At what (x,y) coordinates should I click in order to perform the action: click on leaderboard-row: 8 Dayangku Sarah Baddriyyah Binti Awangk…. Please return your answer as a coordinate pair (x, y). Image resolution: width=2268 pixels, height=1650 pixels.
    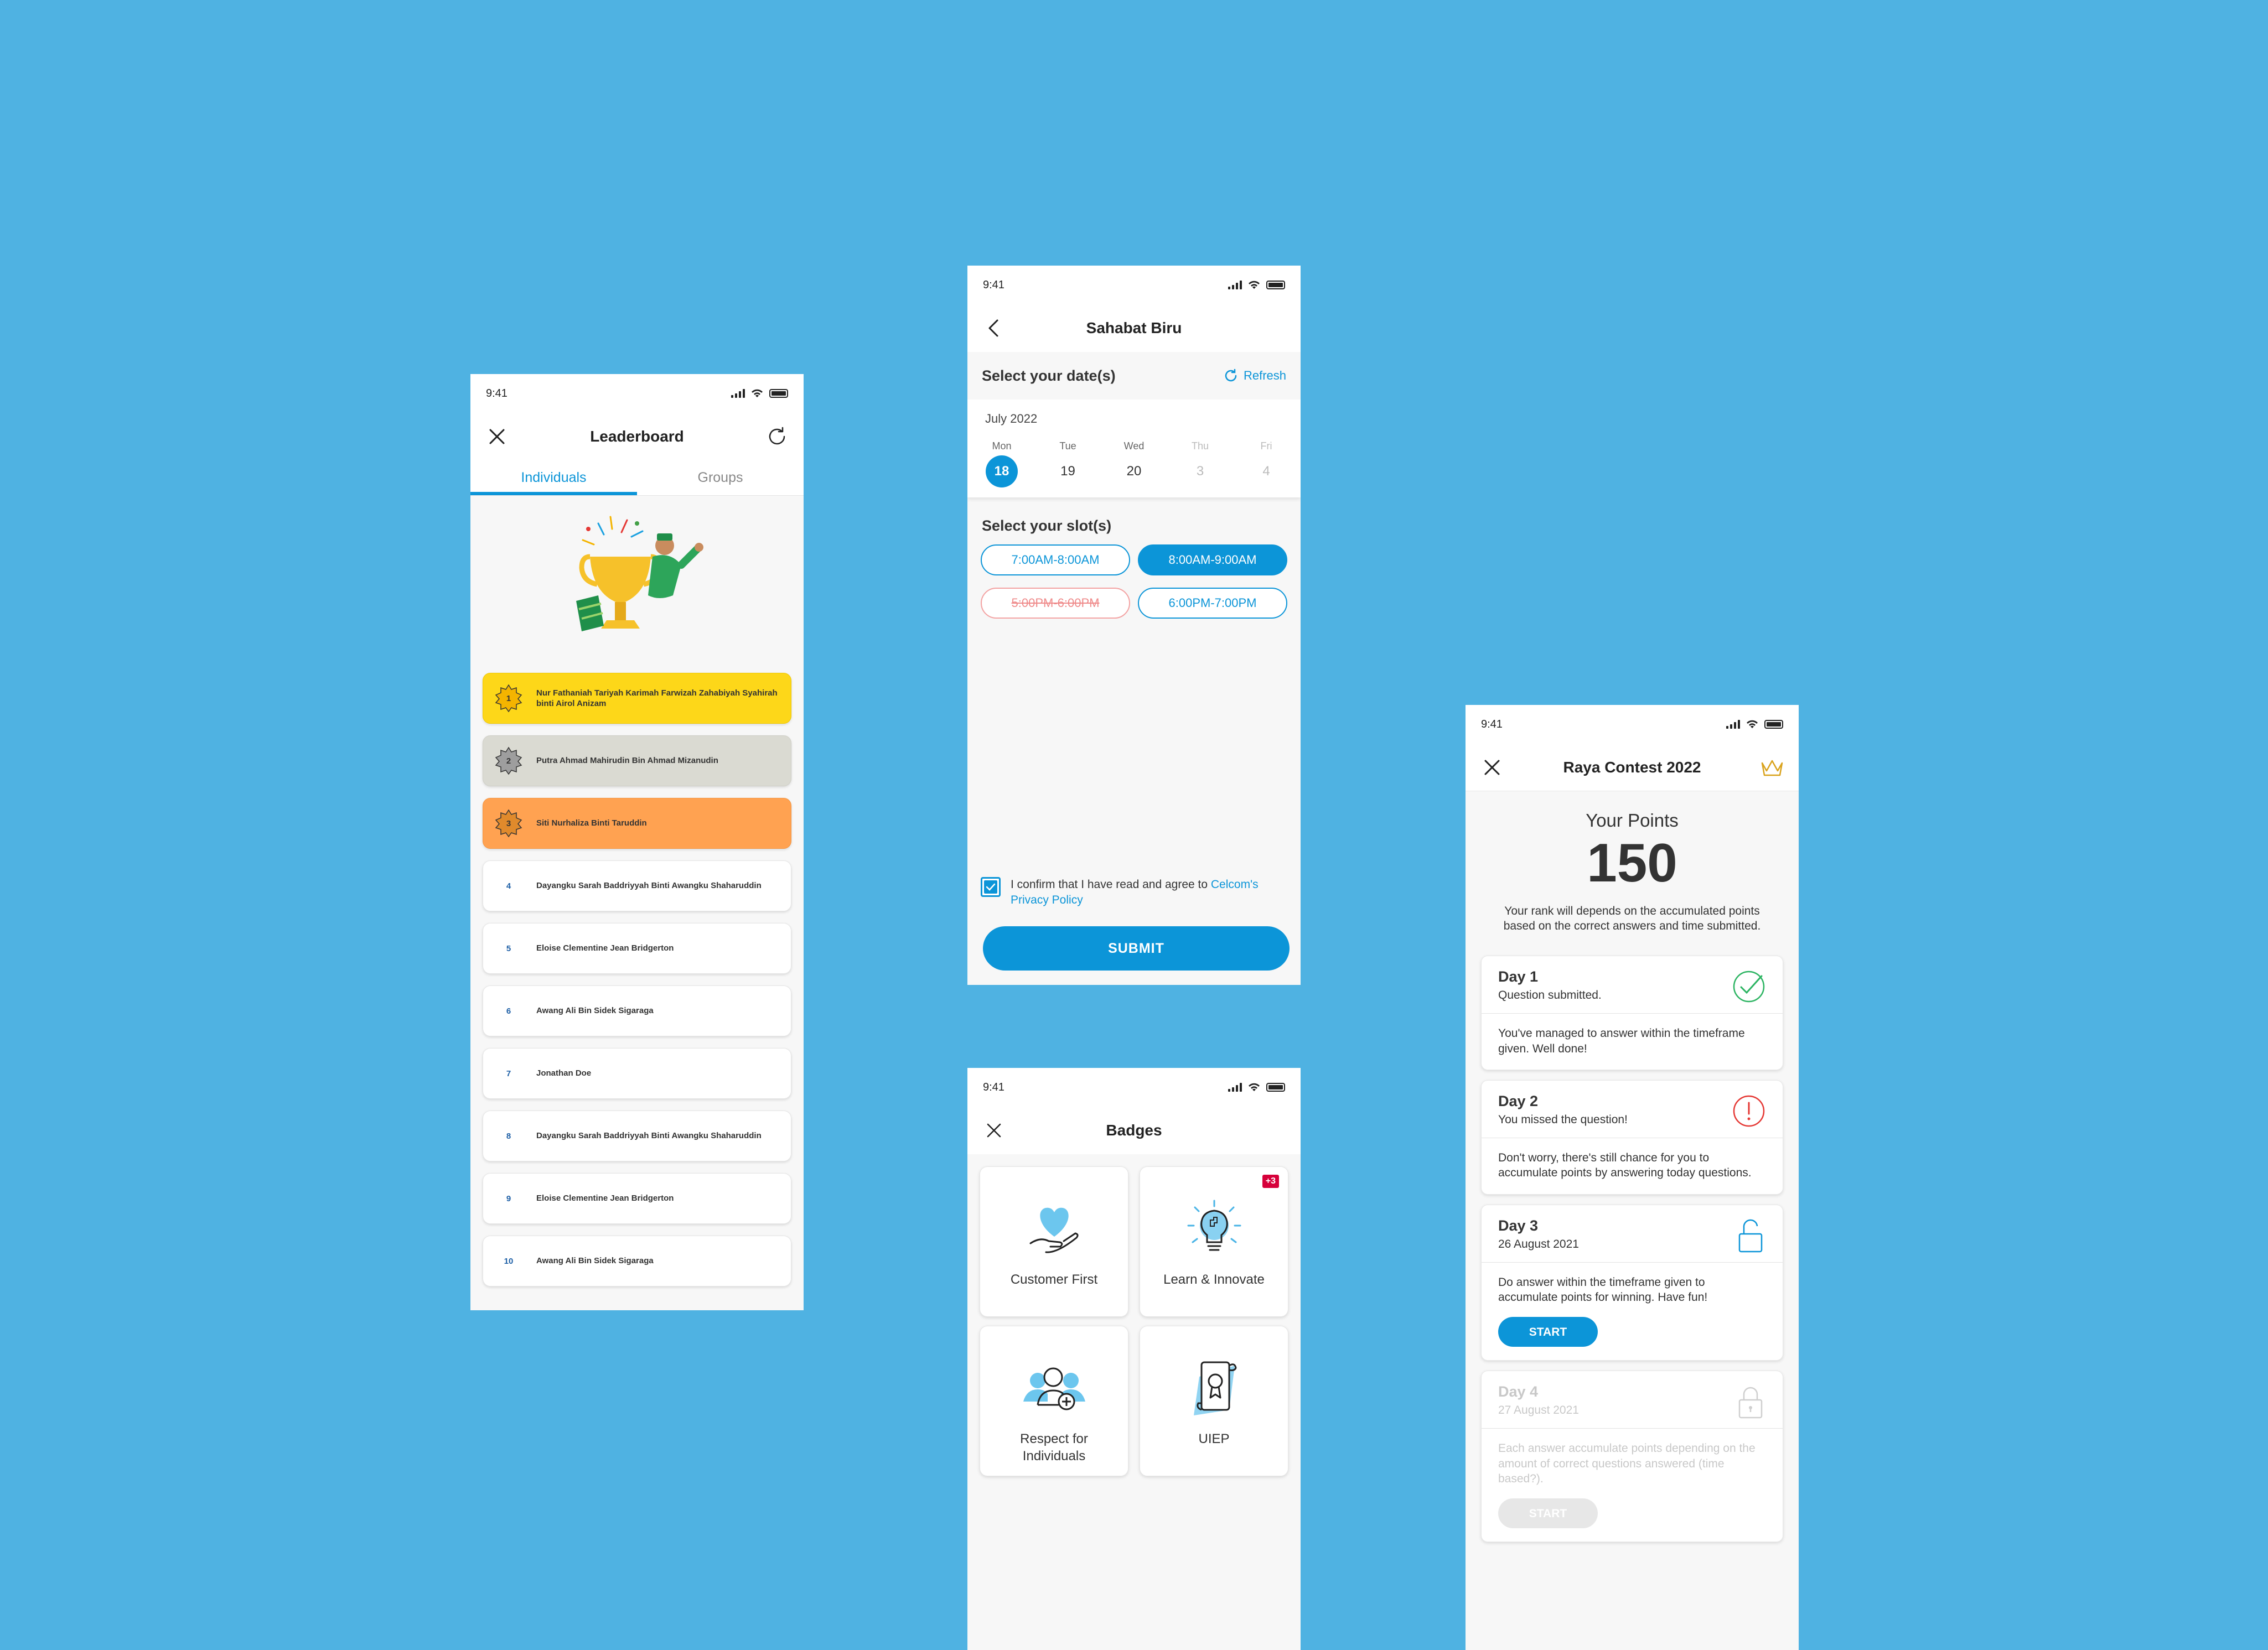
    Looking at the image, I should click on (637, 1136).